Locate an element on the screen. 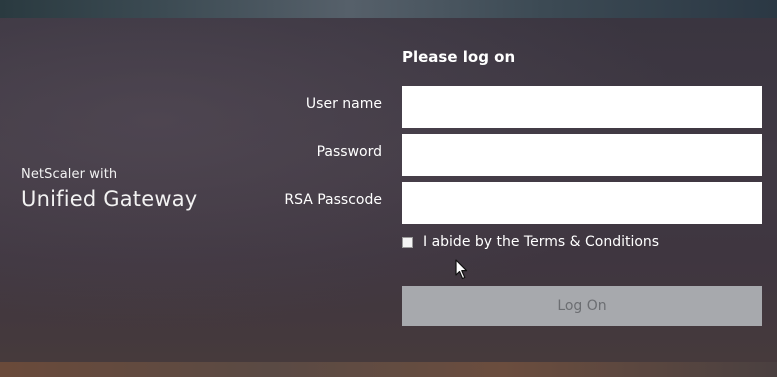 The height and width of the screenshot is (377, 777). terms-label: I abide by the Terms & Conditions is located at coordinates (541, 242).